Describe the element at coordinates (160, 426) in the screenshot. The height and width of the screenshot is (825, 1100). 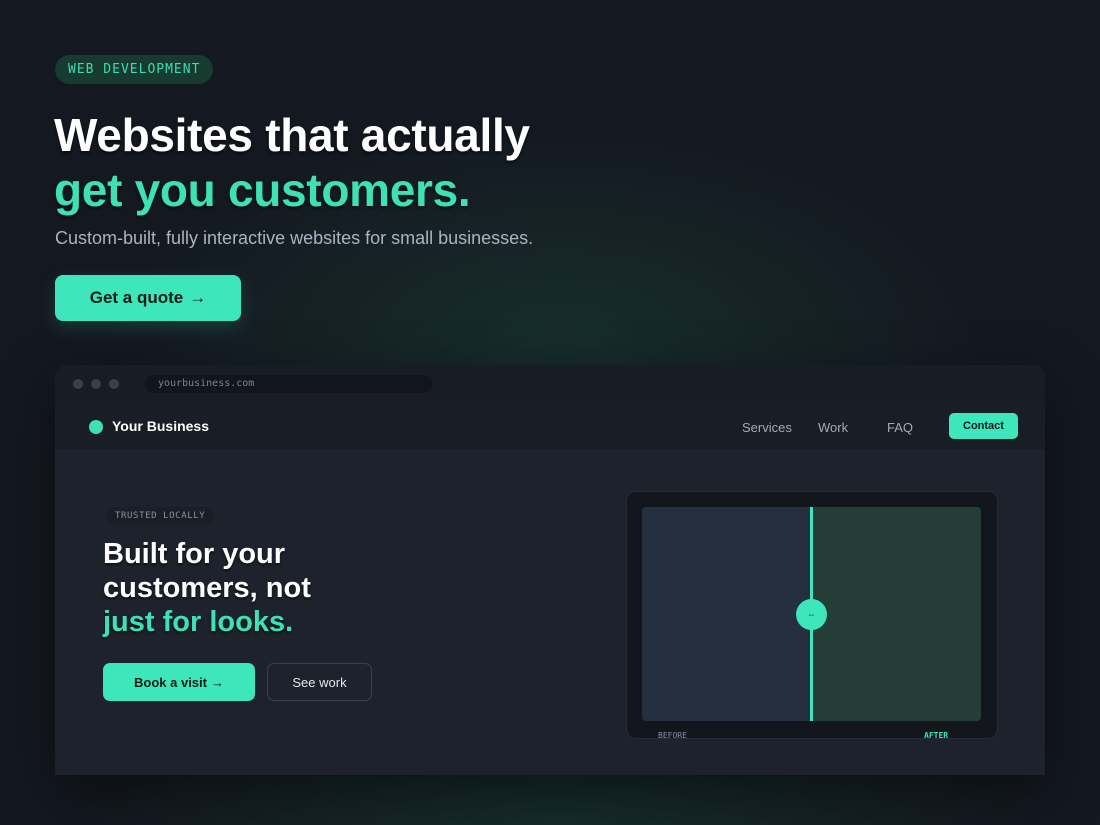
I see `brand-name: Your Business` at that location.